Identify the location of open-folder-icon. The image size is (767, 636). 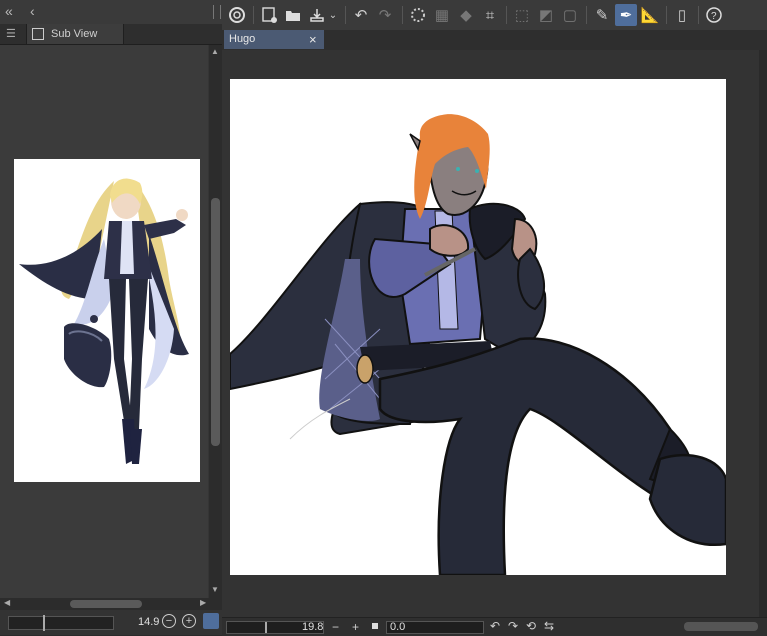
(293, 15).